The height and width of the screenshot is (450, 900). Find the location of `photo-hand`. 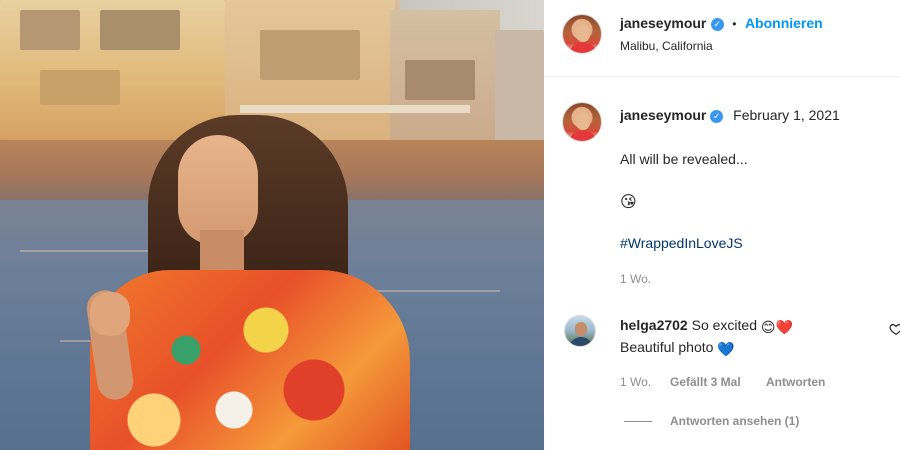

photo-hand is located at coordinates (110, 314).